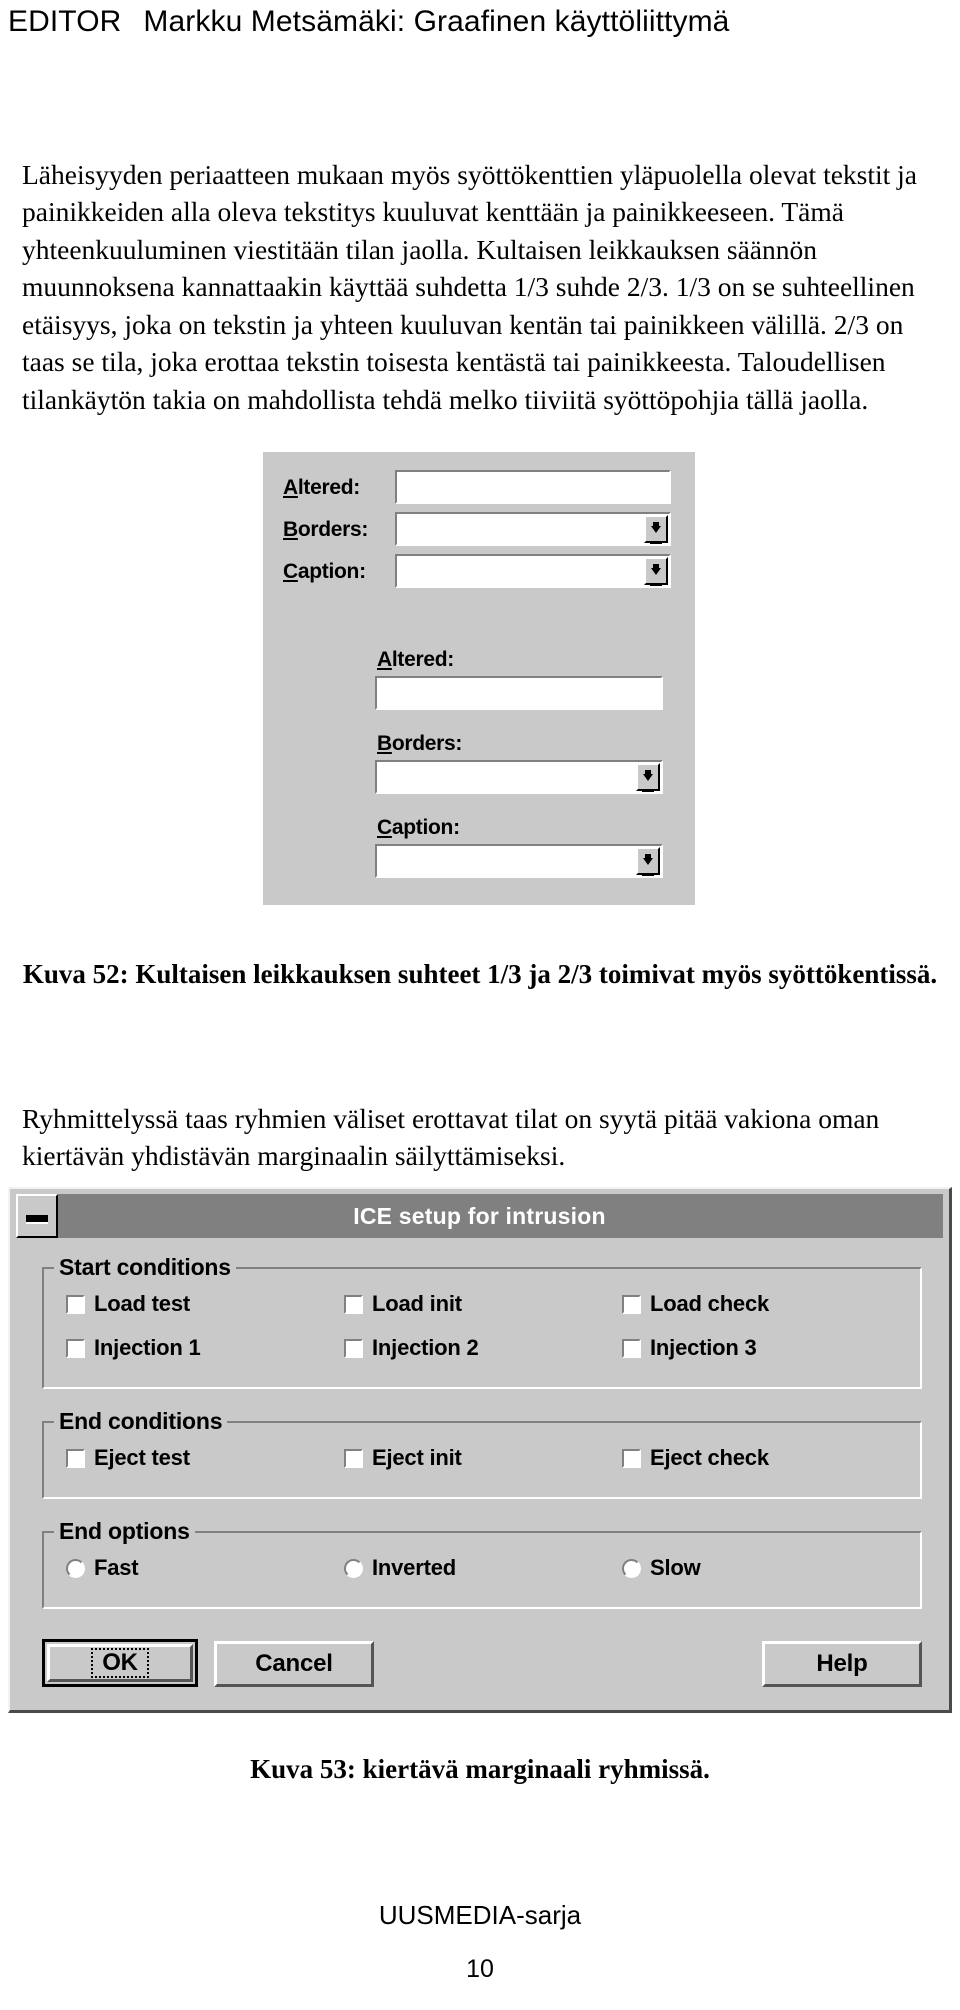 This screenshot has width=960, height=2010. What do you see at coordinates (37, 1216) in the screenshot?
I see `minimize-icon` at bounding box center [37, 1216].